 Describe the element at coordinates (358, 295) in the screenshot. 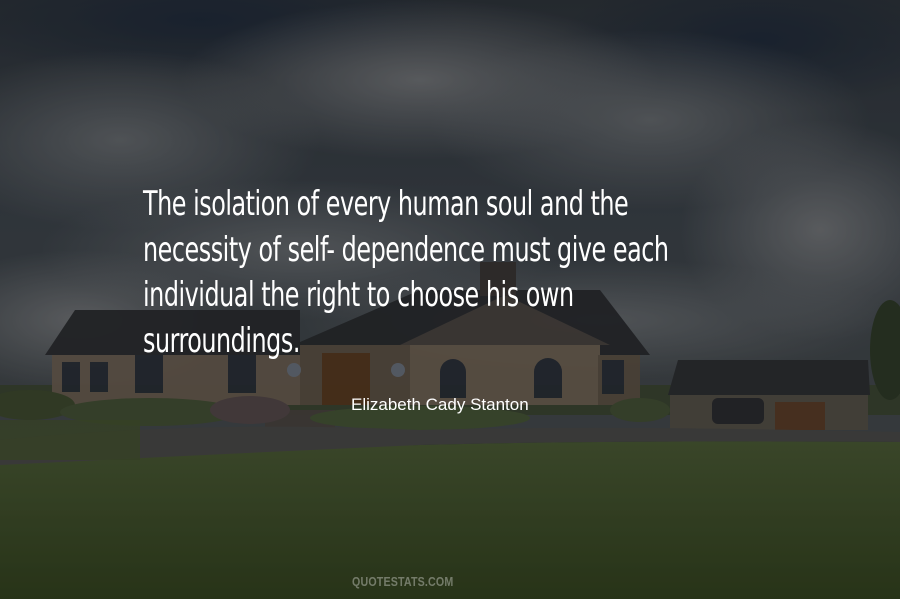

I see `quote-line: individual the right to choose his own` at that location.